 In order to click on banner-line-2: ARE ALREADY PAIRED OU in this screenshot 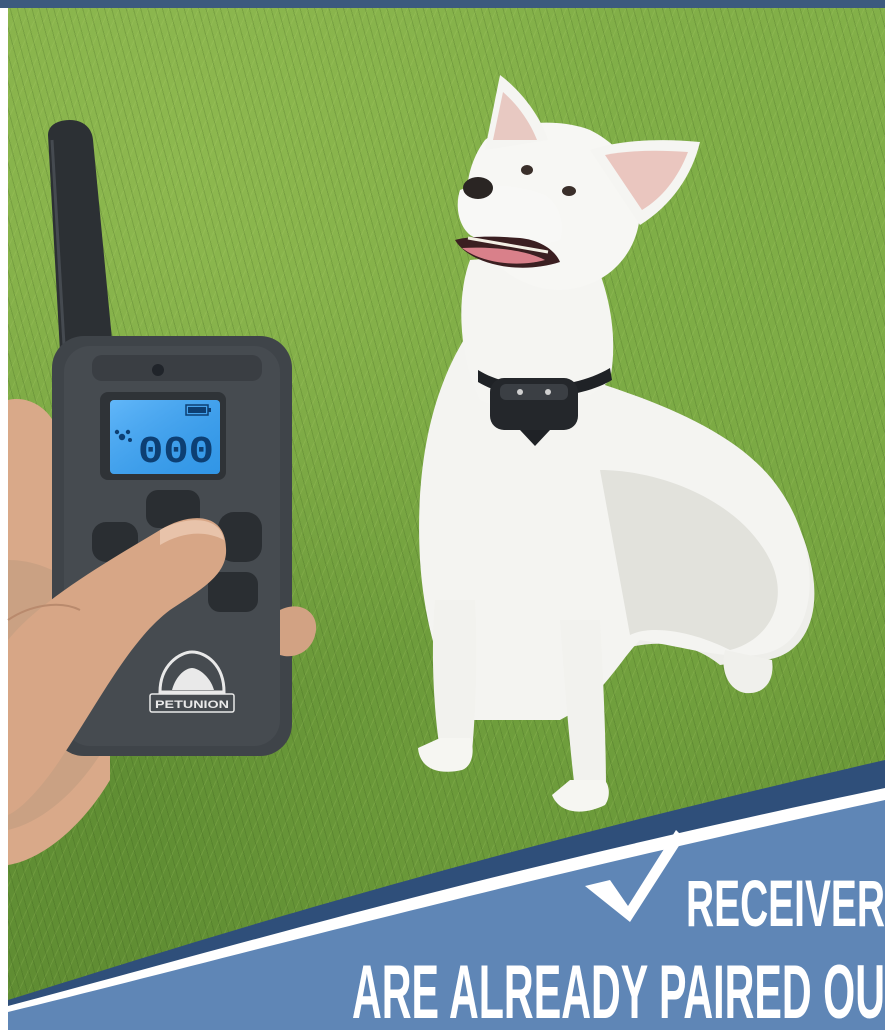, I will do `click(618, 990)`.